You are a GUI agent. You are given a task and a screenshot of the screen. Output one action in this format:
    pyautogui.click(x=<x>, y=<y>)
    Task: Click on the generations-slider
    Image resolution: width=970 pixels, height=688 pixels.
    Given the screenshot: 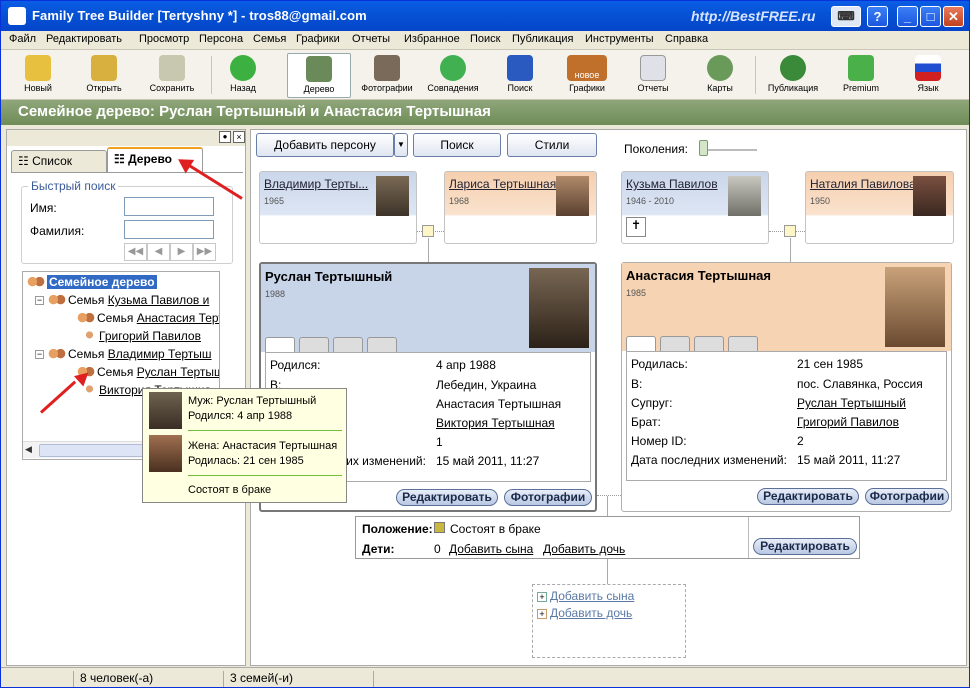 What is the action you would take?
    pyautogui.click(x=728, y=148)
    